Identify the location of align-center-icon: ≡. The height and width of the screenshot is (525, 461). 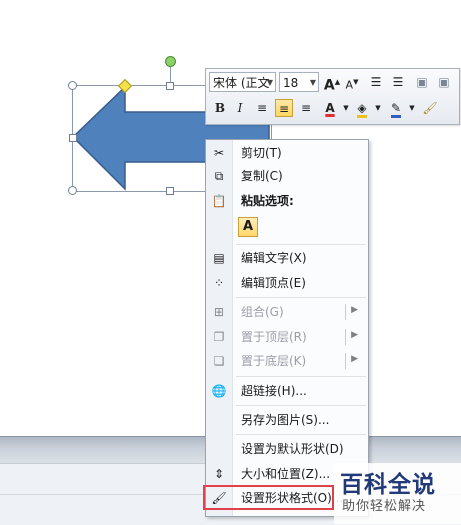
(284, 109).